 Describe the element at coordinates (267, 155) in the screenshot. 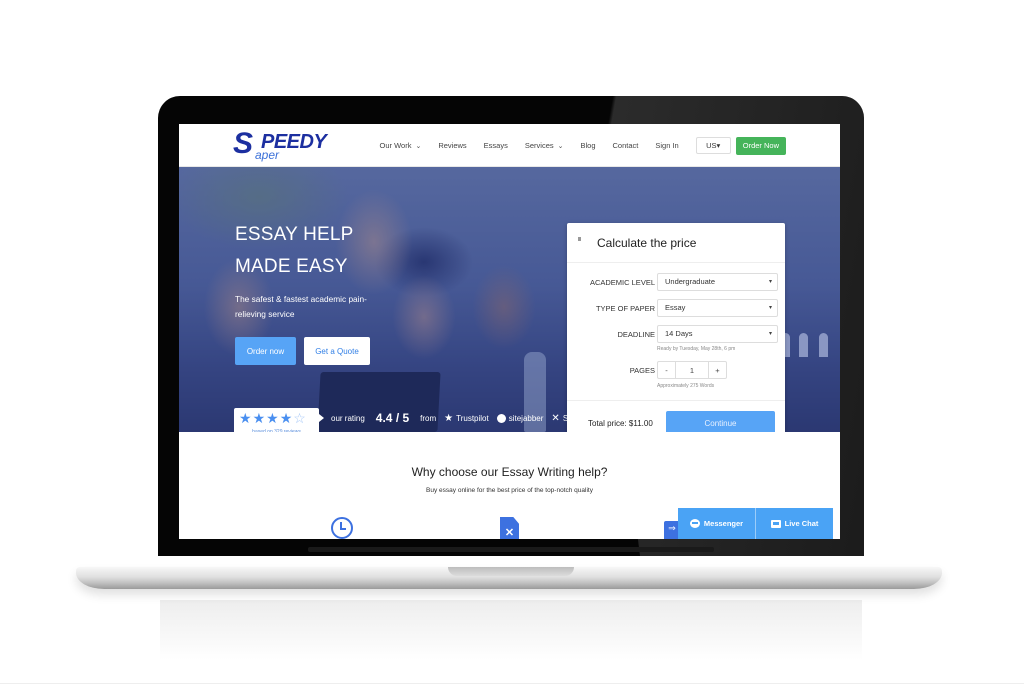

I see `logo-paper: aper` at that location.